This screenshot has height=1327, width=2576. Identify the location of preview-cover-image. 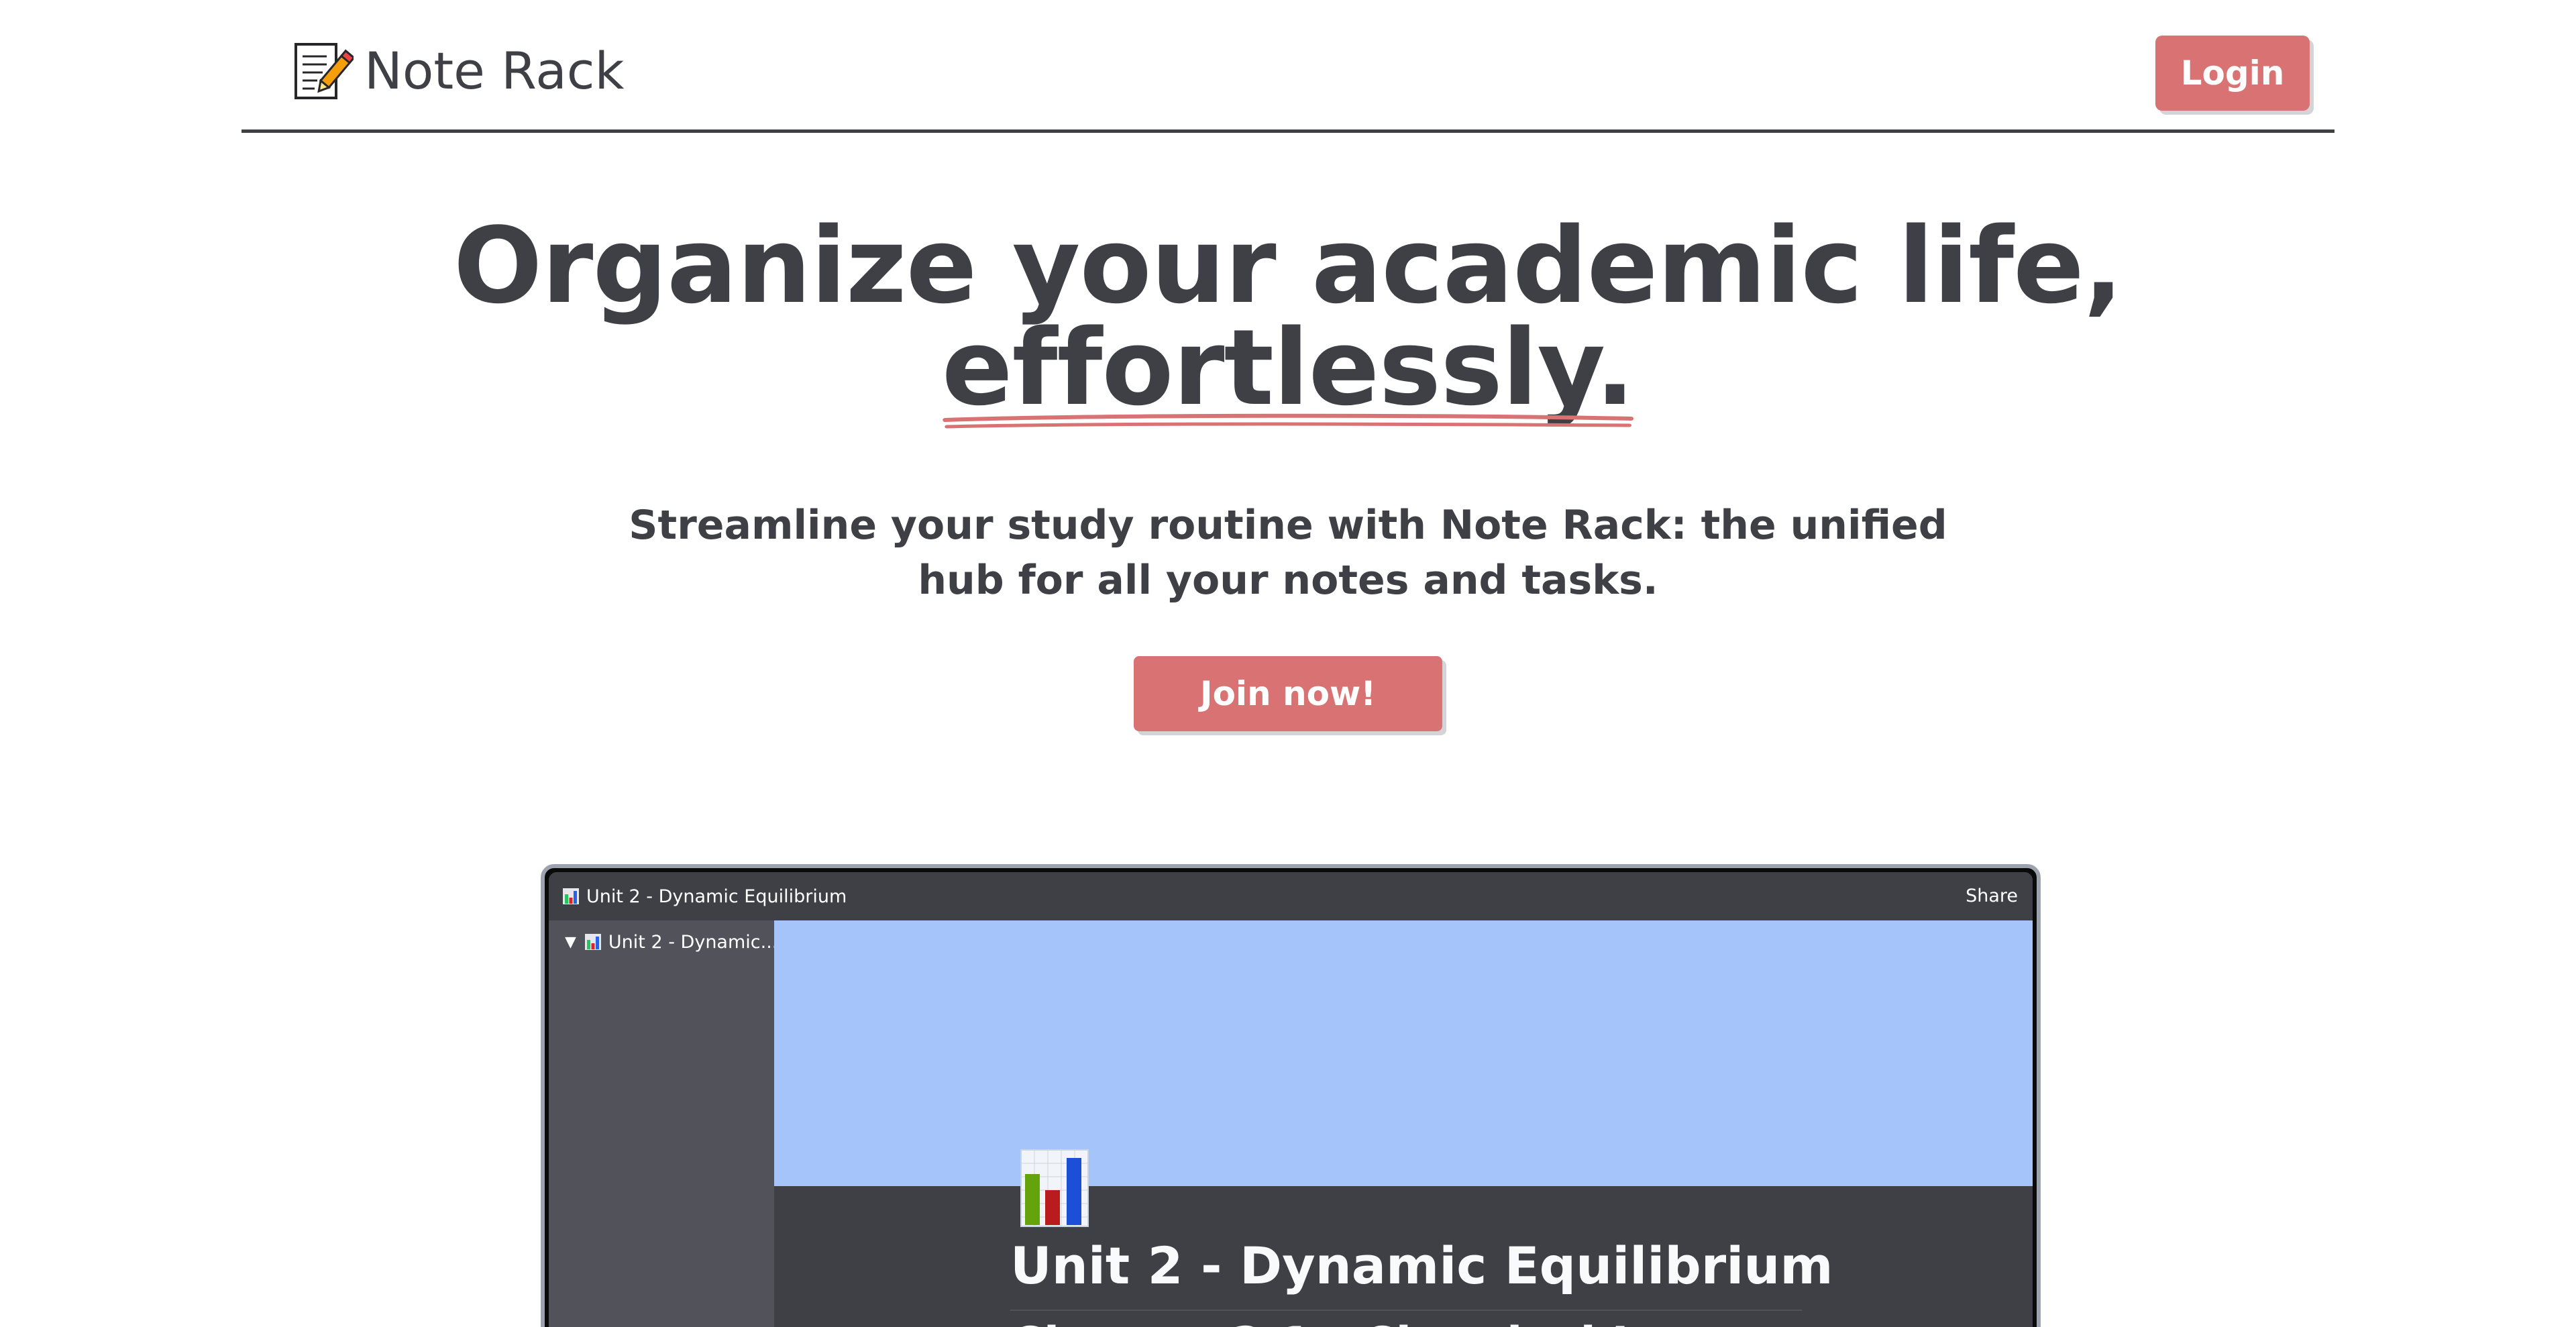
(1403, 1053).